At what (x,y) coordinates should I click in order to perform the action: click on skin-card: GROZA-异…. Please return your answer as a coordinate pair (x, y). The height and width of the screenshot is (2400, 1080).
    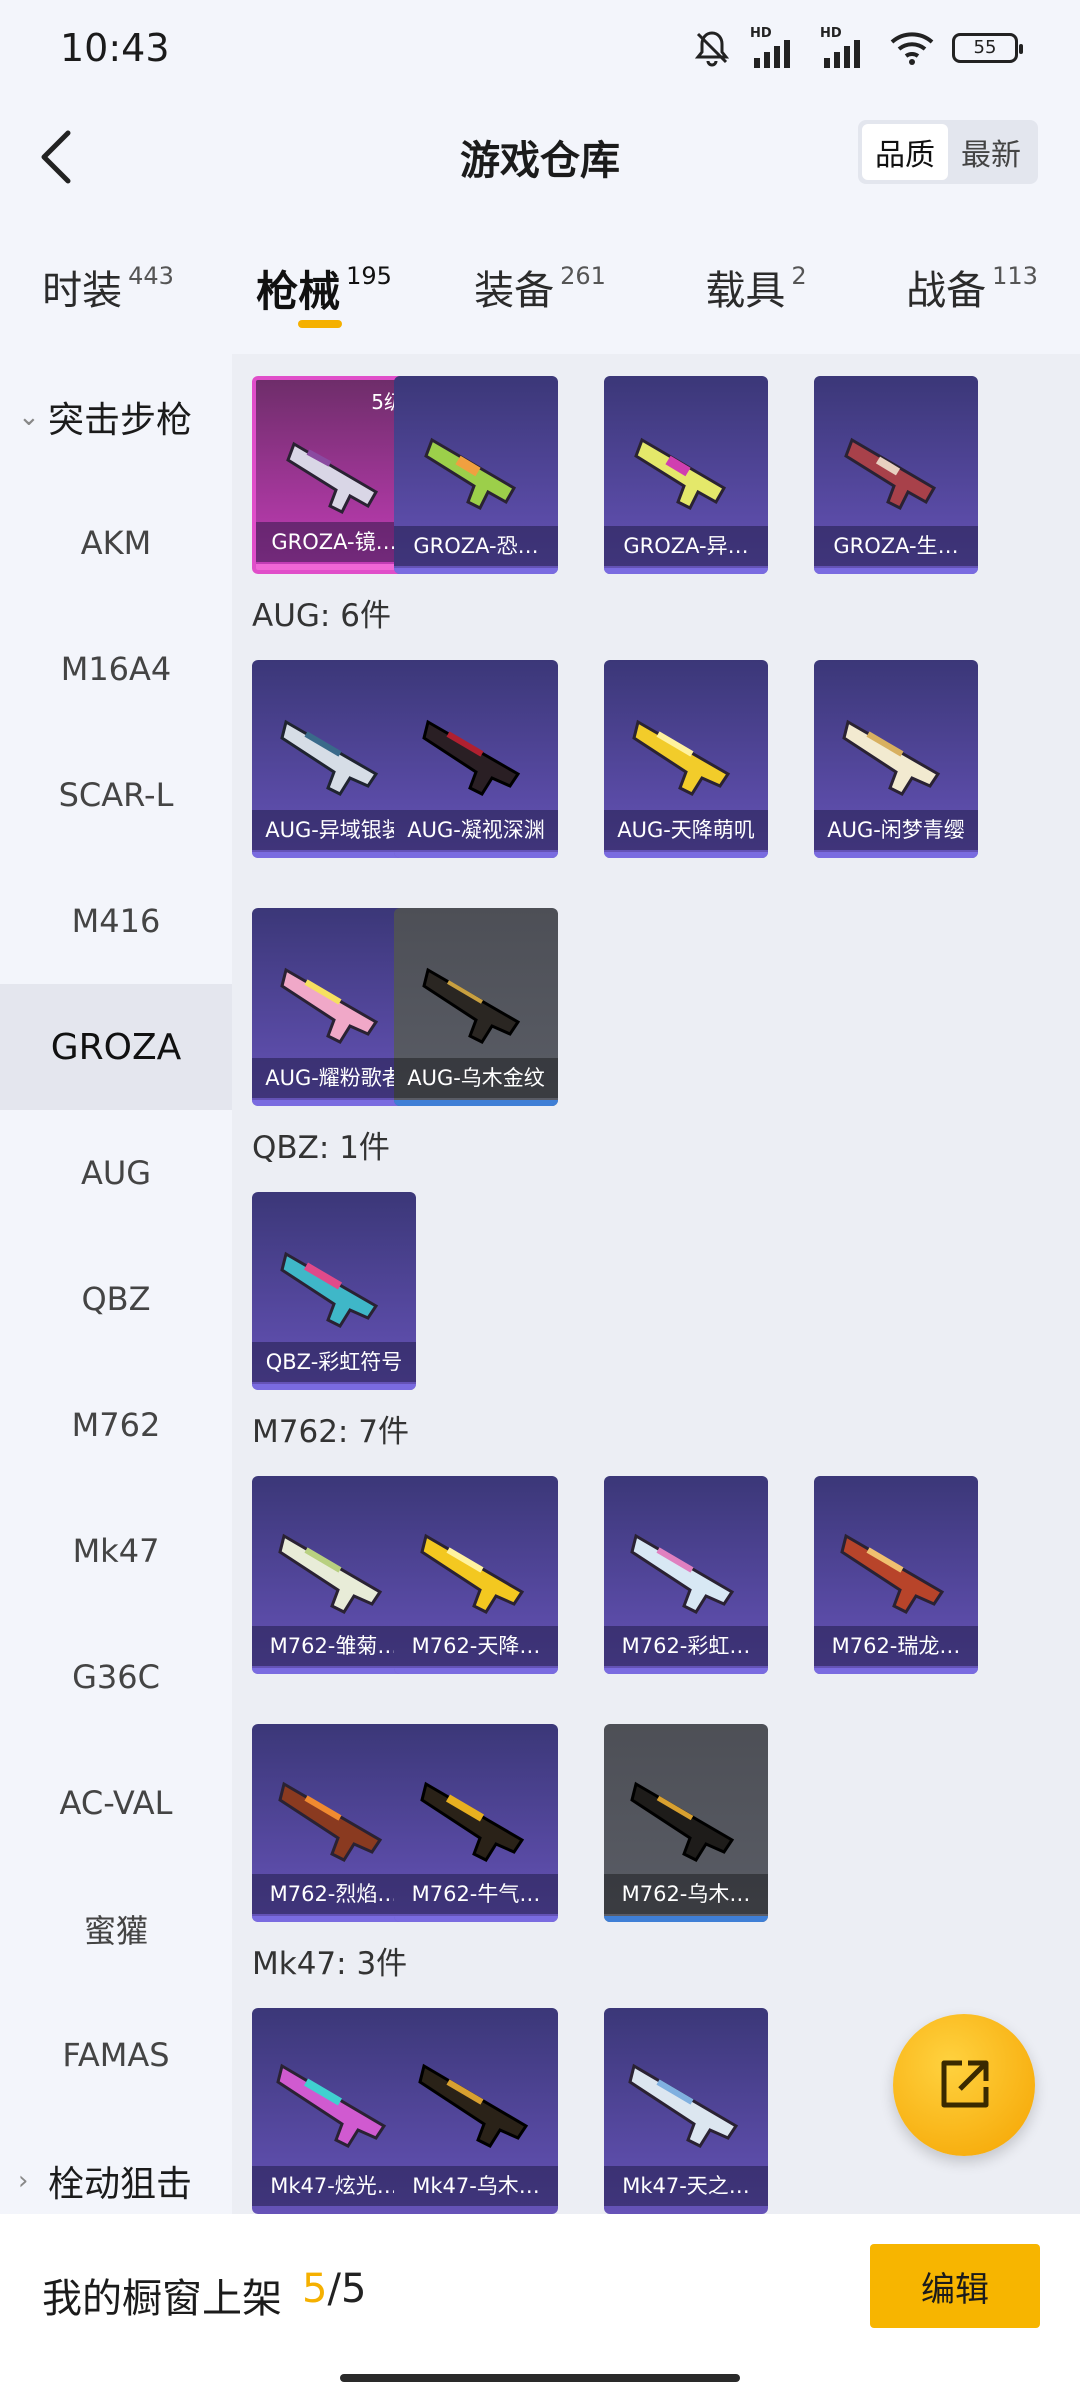
    Looking at the image, I should click on (686, 475).